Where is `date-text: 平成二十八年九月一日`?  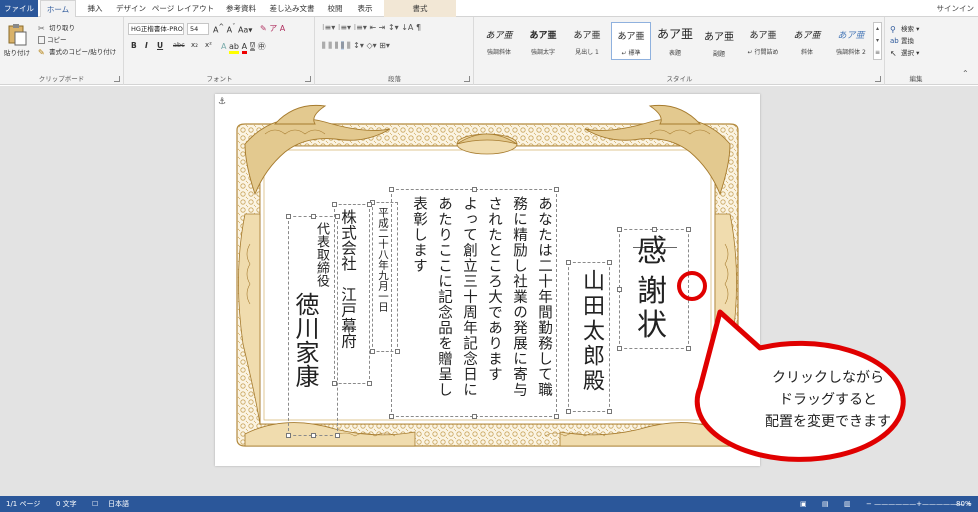
date-text: 平成二十八年九月一日 is located at coordinates (383, 259).